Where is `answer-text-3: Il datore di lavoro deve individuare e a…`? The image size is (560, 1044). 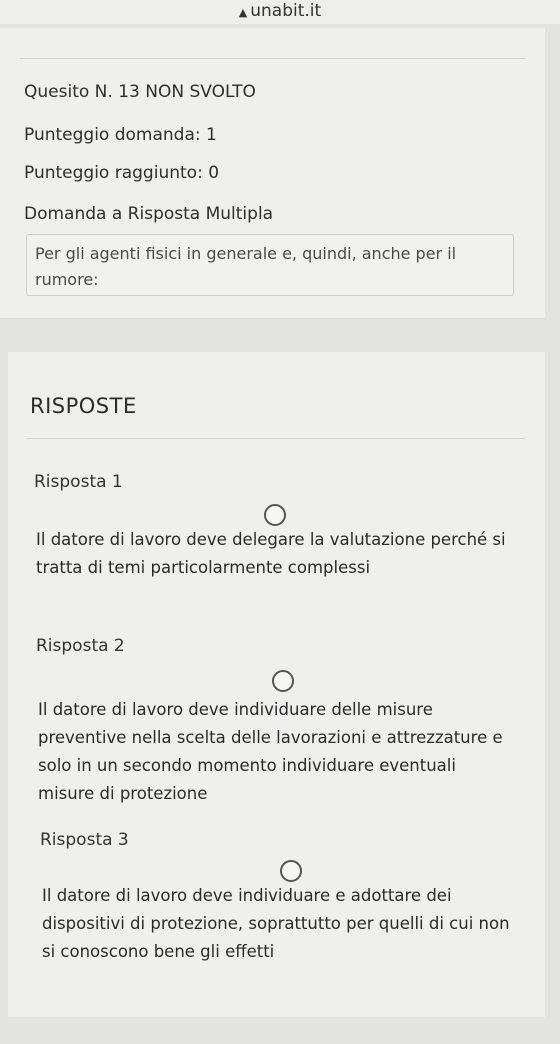
answer-text-3: Il datore di lavoro deve individuare e a… is located at coordinates (276, 923).